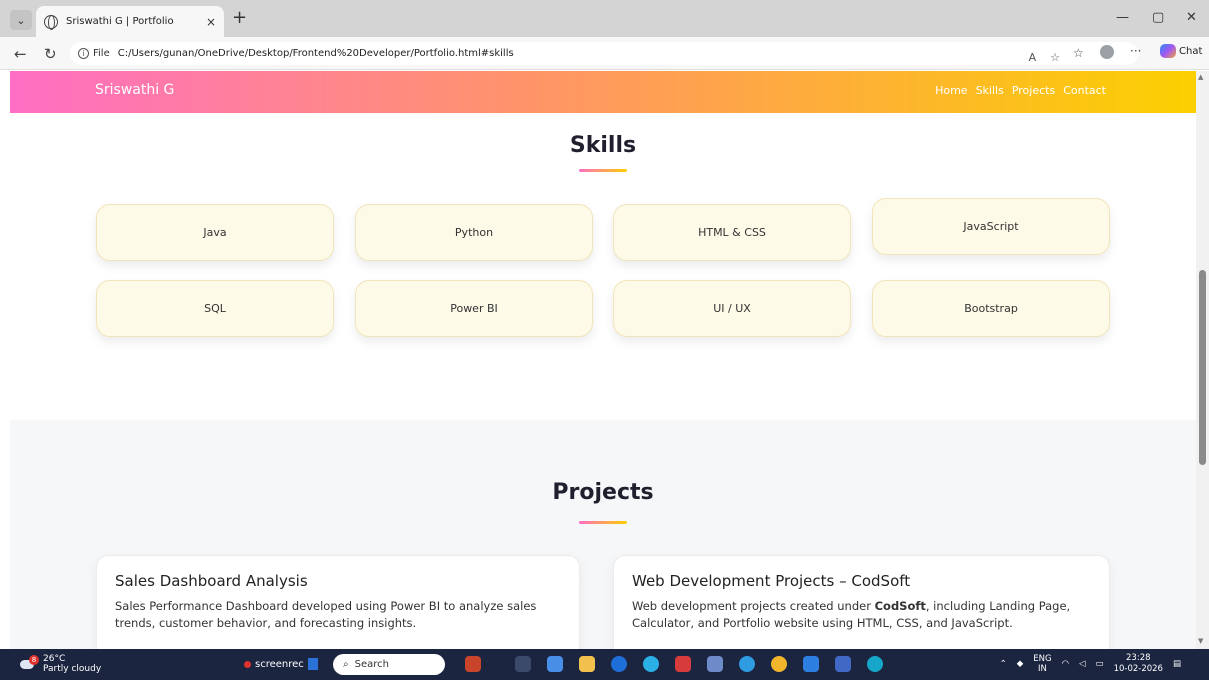  I want to click on weather-desc: Partly cloudy, so click(72, 669).